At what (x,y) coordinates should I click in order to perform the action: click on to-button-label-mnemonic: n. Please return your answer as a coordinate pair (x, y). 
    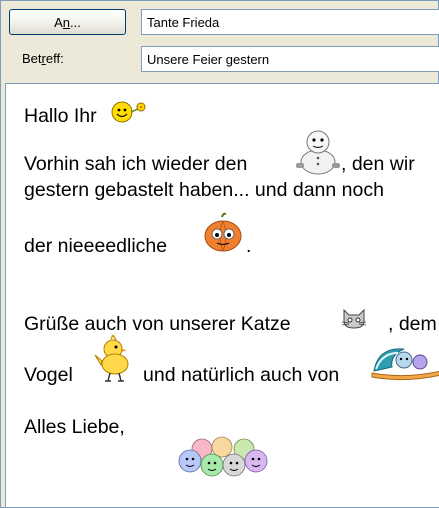
    Looking at the image, I should click on (66, 22).